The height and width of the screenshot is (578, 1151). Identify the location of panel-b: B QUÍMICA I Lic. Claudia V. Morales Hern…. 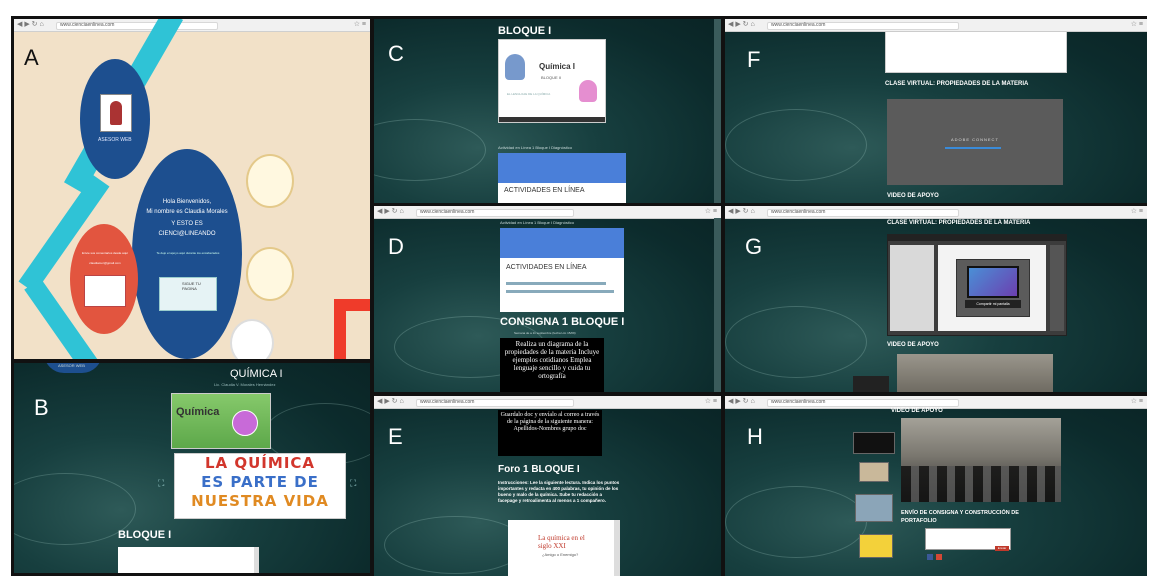
(192, 468).